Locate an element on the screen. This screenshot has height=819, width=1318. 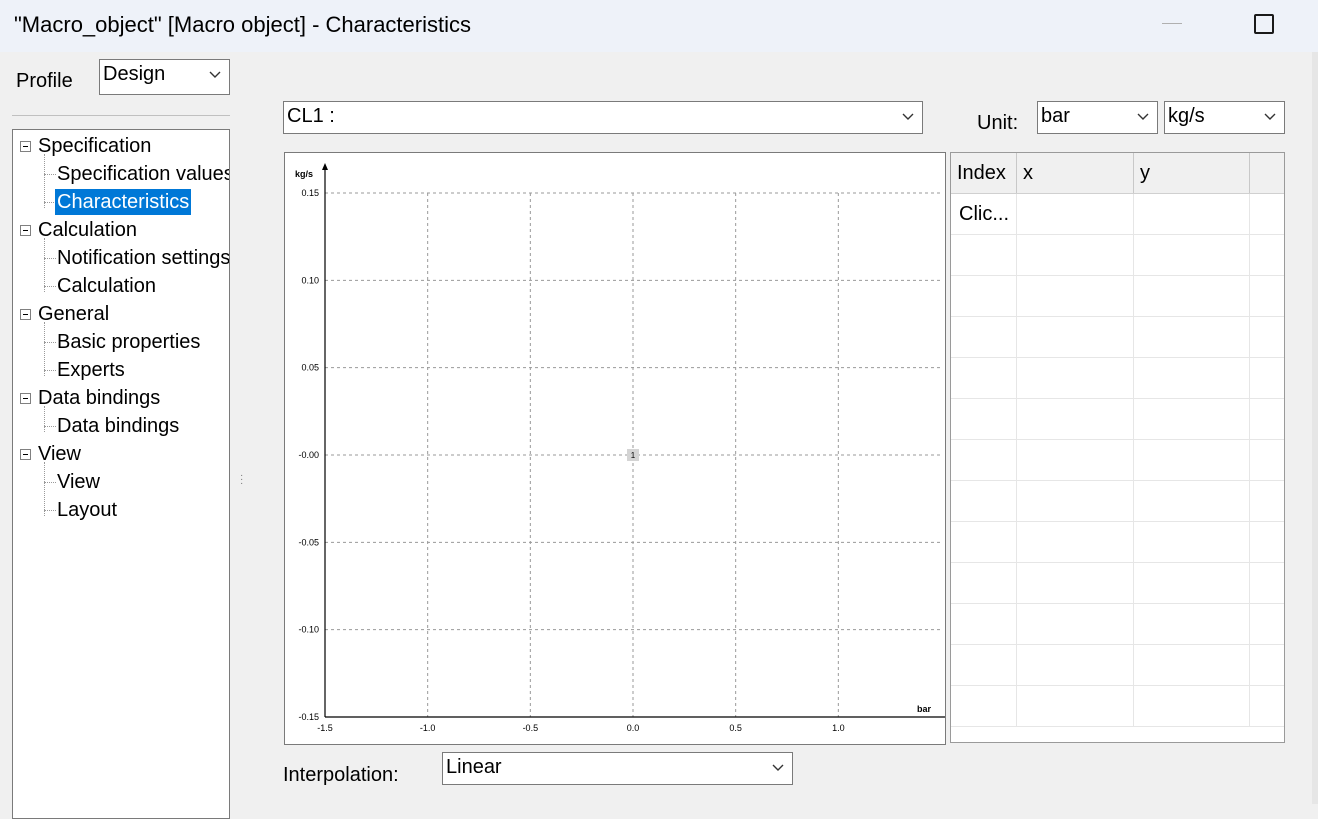
tree-node-calculation: Calculation is located at coordinates (87, 230).